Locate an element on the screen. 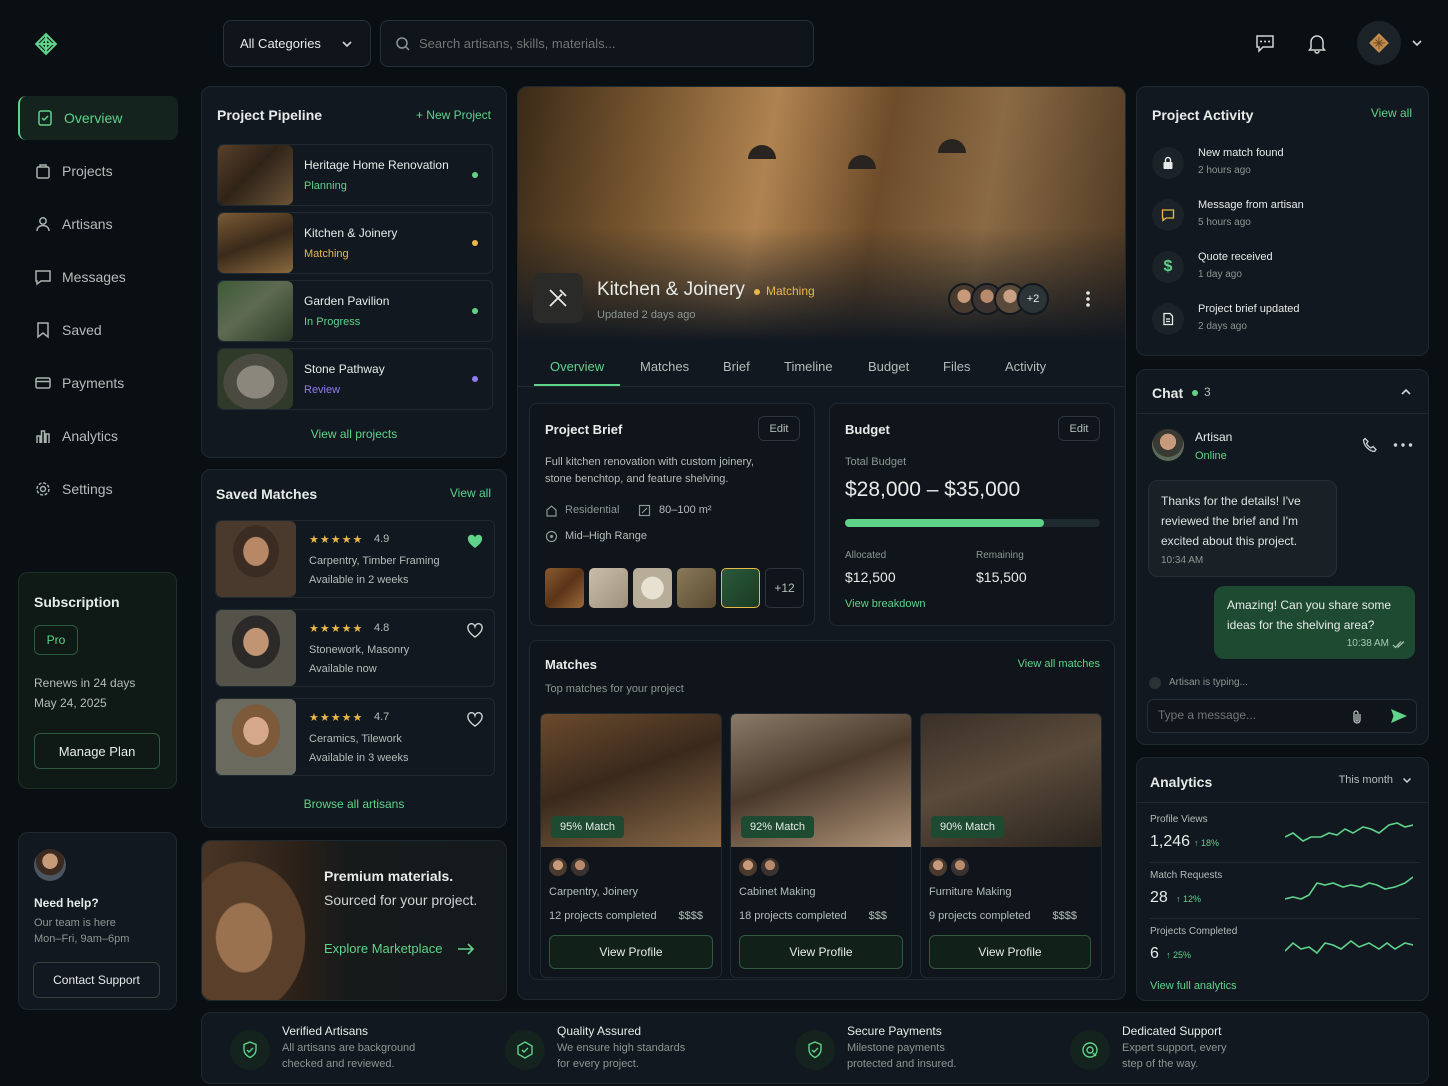  category-select: All Categories is located at coordinates (297, 43).